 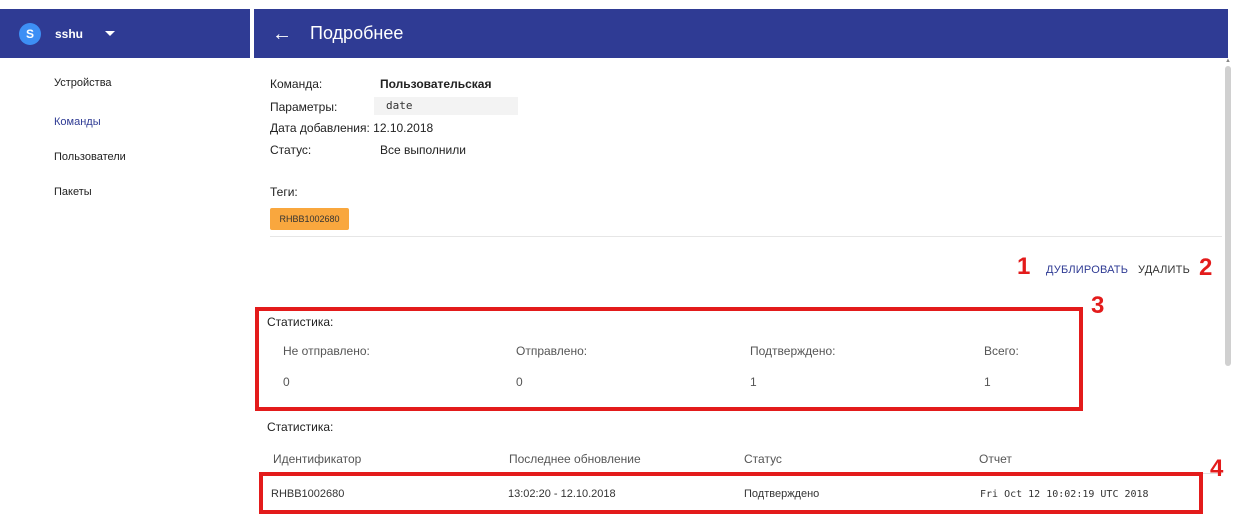 I want to click on page-title: Подробнее, so click(x=357, y=33).